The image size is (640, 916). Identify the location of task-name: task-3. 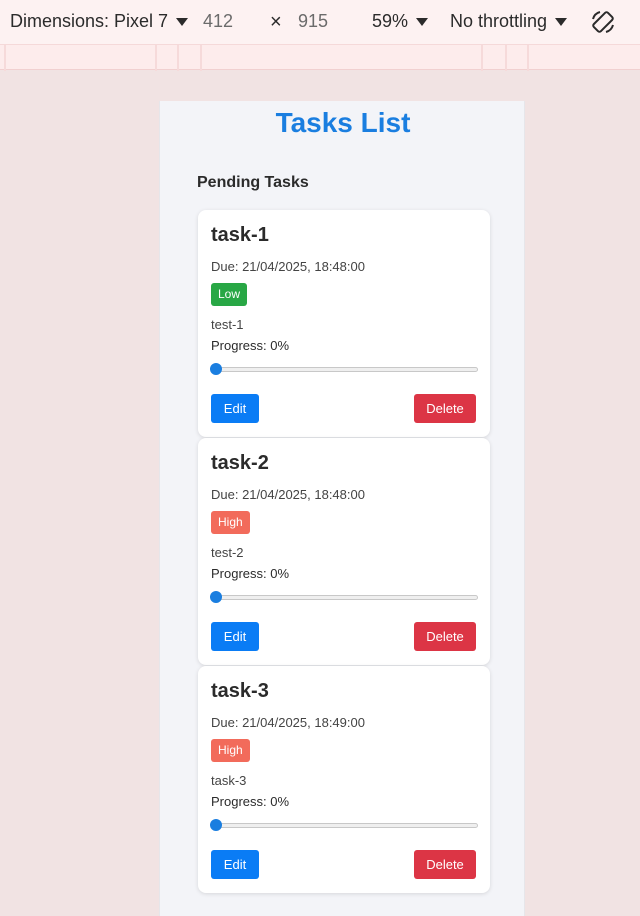
(240, 691).